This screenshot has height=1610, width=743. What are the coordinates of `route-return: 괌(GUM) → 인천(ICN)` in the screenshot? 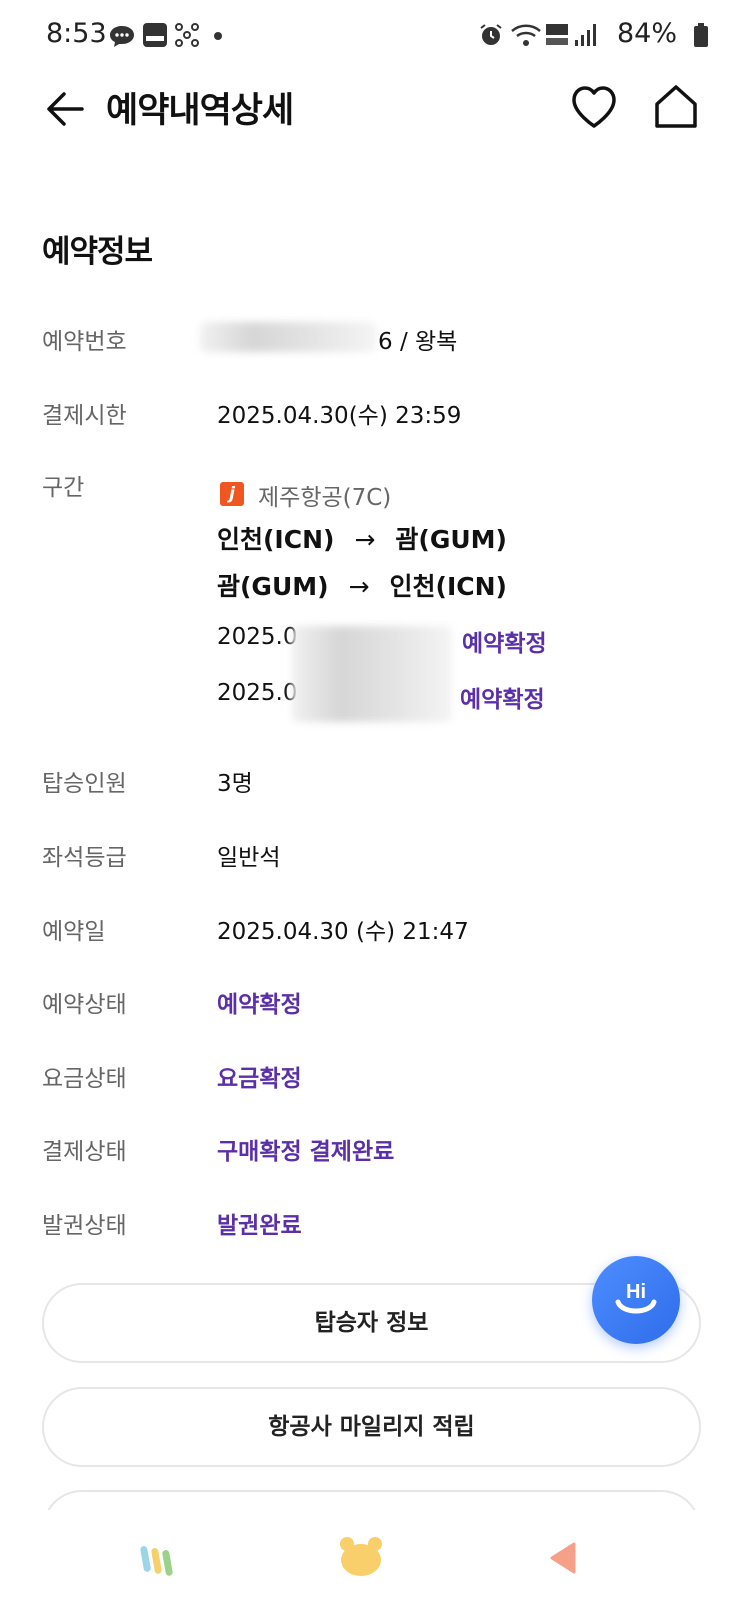 It's located at (362, 585).